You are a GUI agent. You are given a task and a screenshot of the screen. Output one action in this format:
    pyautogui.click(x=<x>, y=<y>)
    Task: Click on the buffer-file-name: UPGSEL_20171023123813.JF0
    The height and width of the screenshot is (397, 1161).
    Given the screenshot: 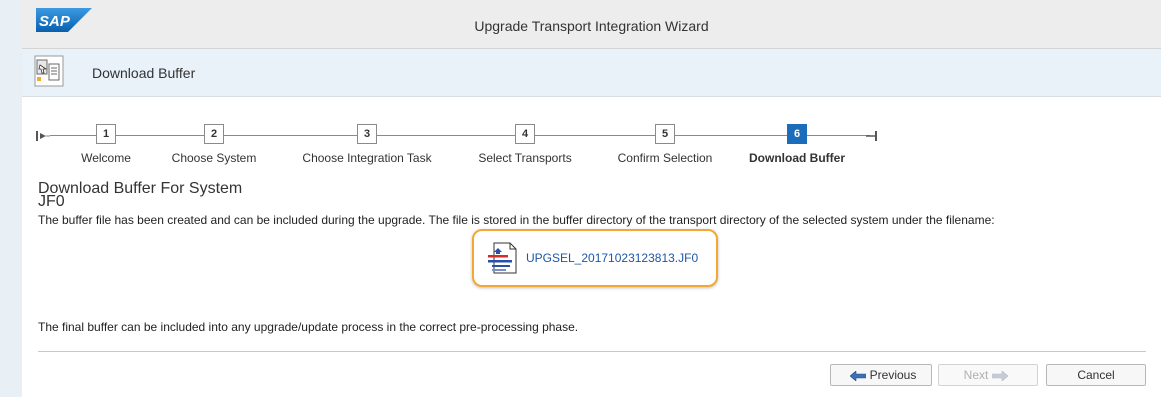 What is the action you would take?
    pyautogui.click(x=612, y=258)
    